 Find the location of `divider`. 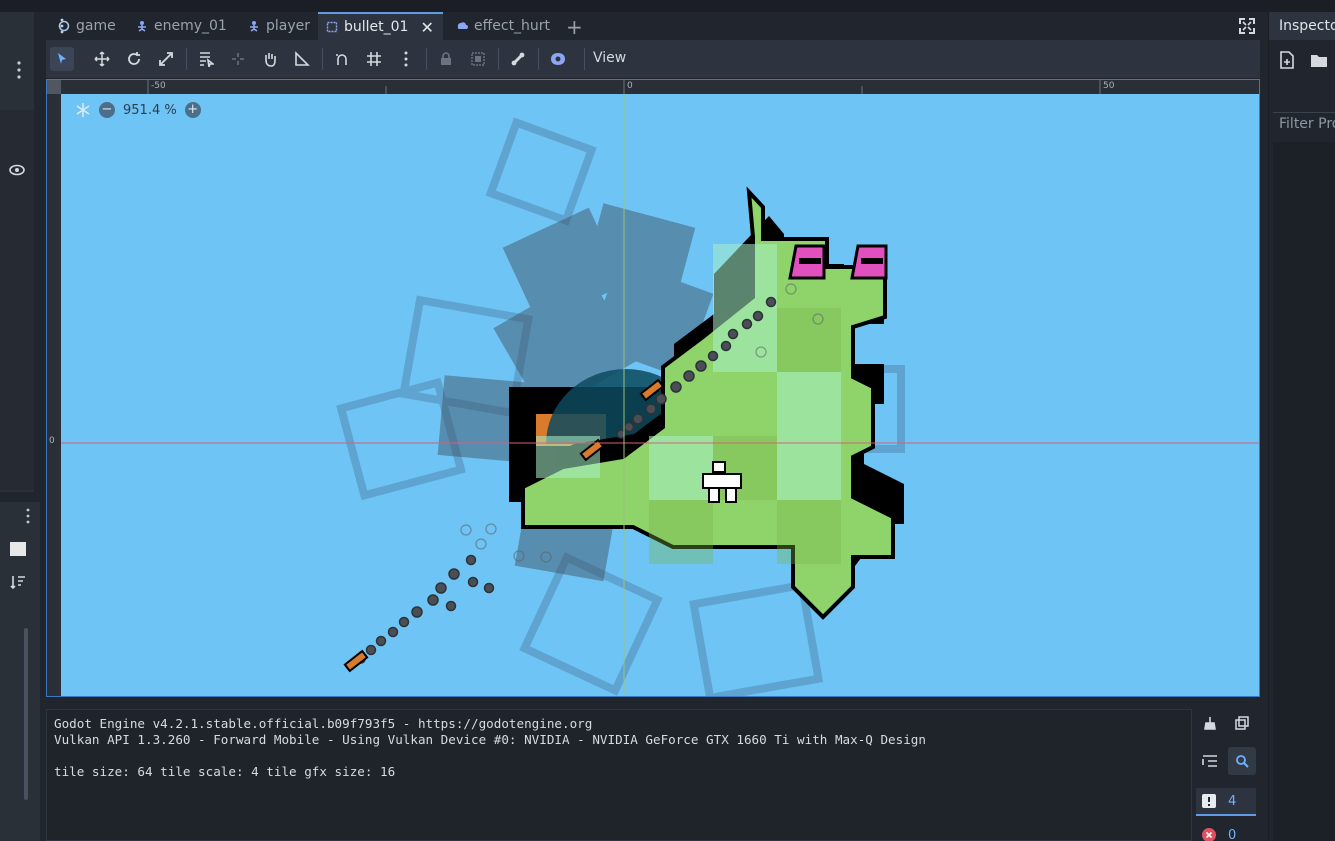

divider is located at coordinates (1304, 112).